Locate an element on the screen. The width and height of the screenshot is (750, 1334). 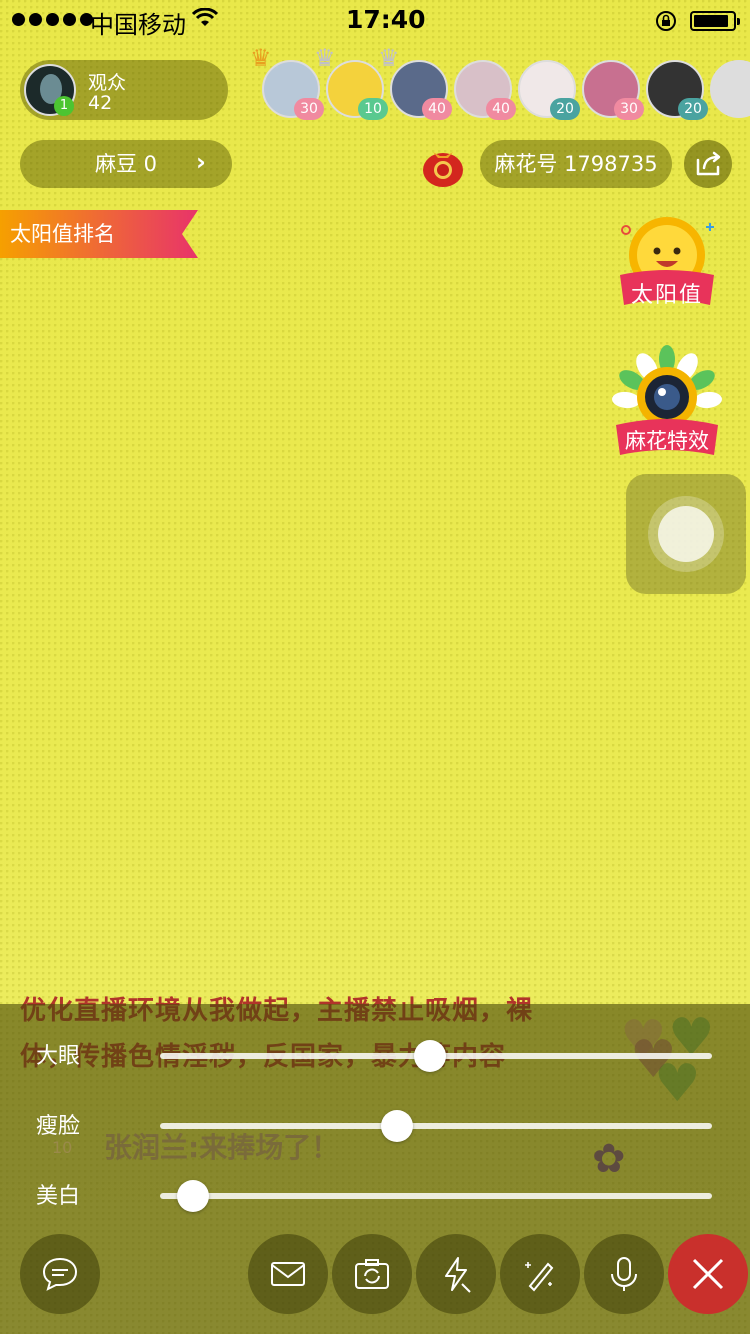
host-info: 1 观众 42 is located at coordinates (124, 90).